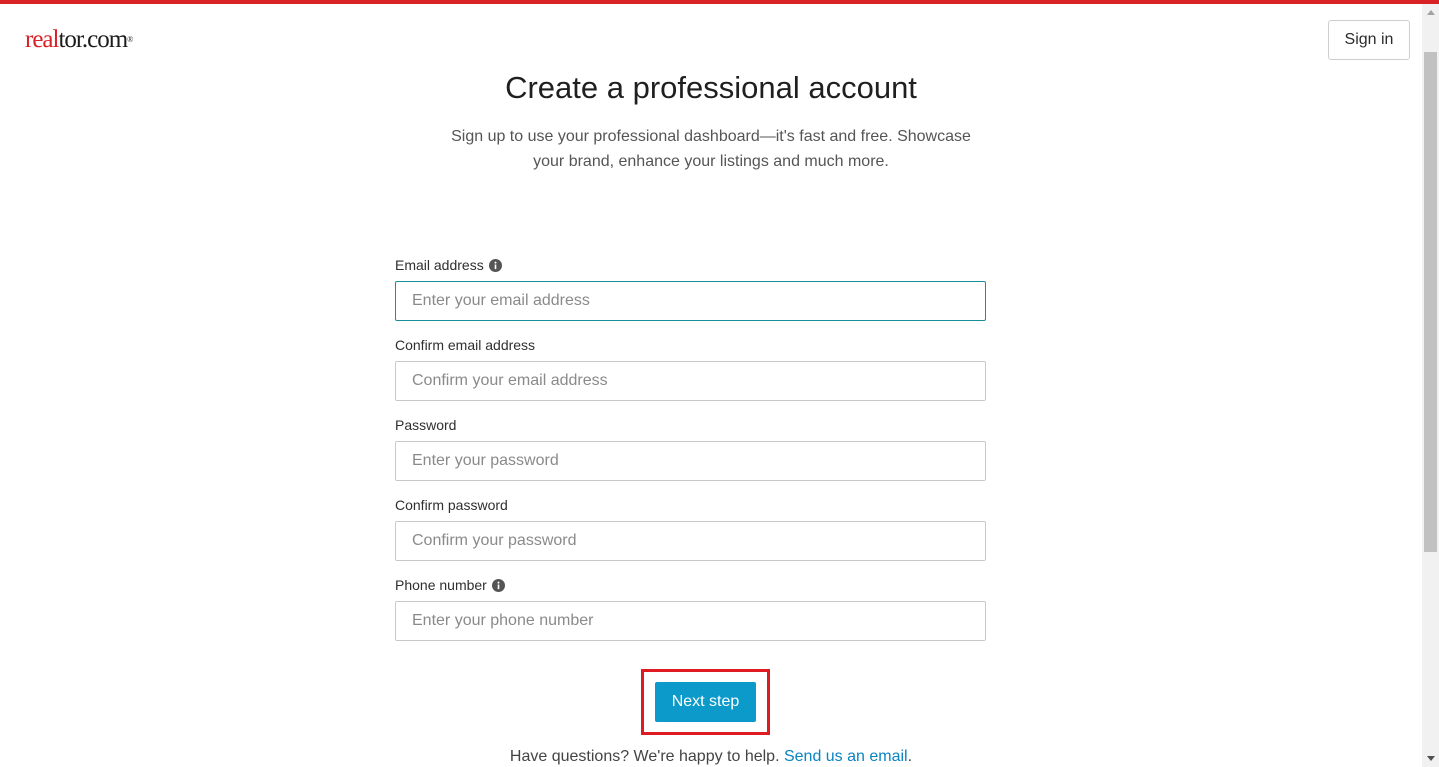 The width and height of the screenshot is (1439, 767). Describe the element at coordinates (690, 541) in the screenshot. I see `confirm-password-input` at that location.